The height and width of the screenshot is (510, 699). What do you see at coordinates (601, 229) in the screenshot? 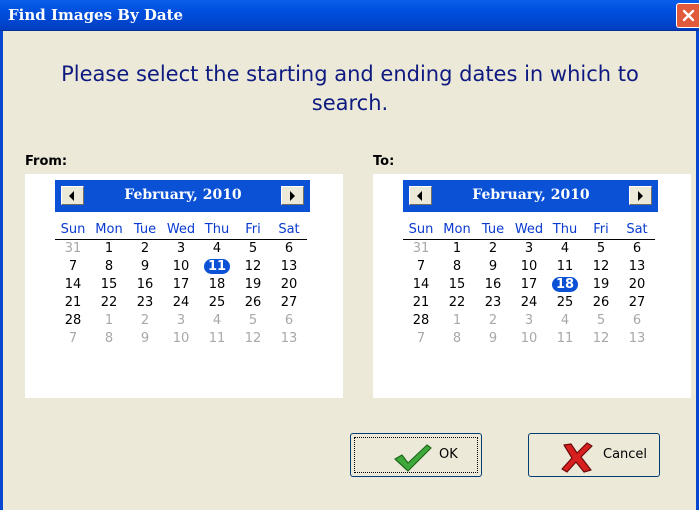
I see `weekday-label: Fri` at bounding box center [601, 229].